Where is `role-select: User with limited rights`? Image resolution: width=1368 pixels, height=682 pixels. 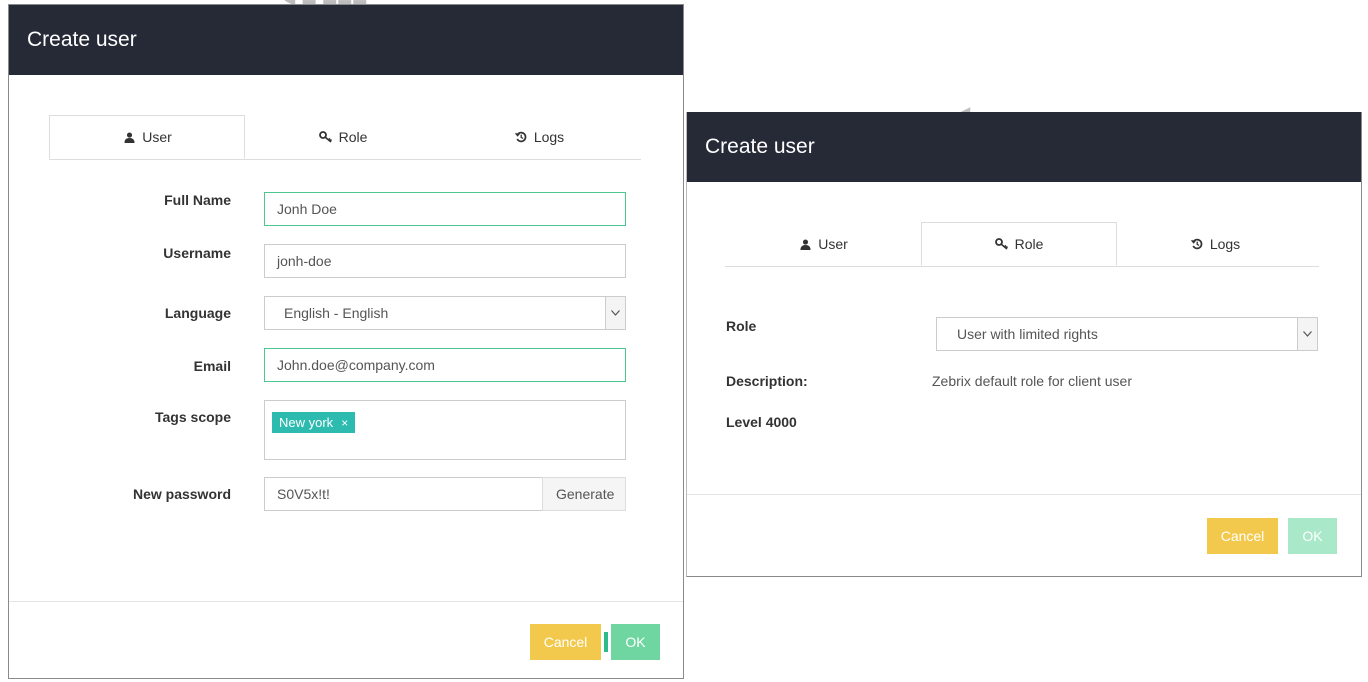
role-select: User with limited rights is located at coordinates (1127, 334).